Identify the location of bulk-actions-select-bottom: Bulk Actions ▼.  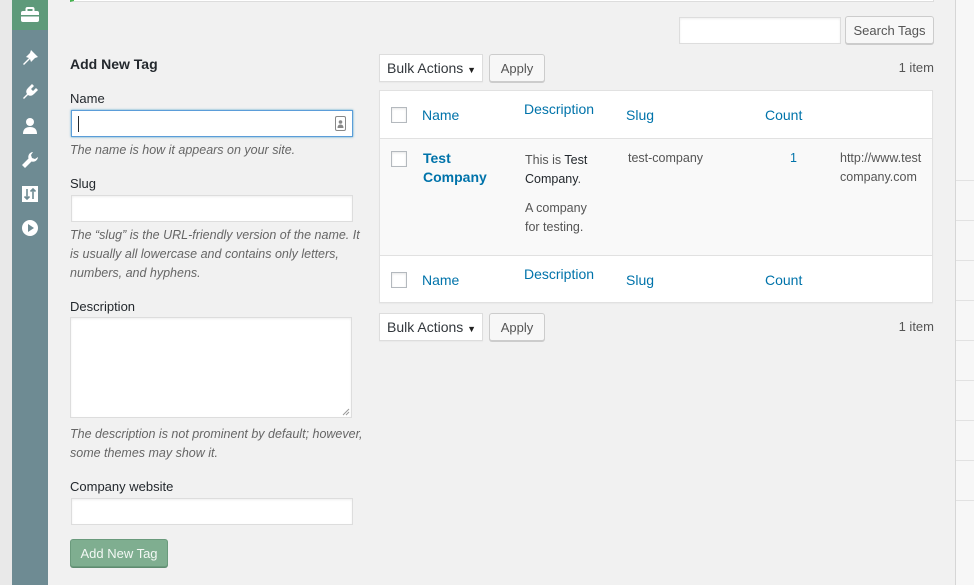
(431, 327).